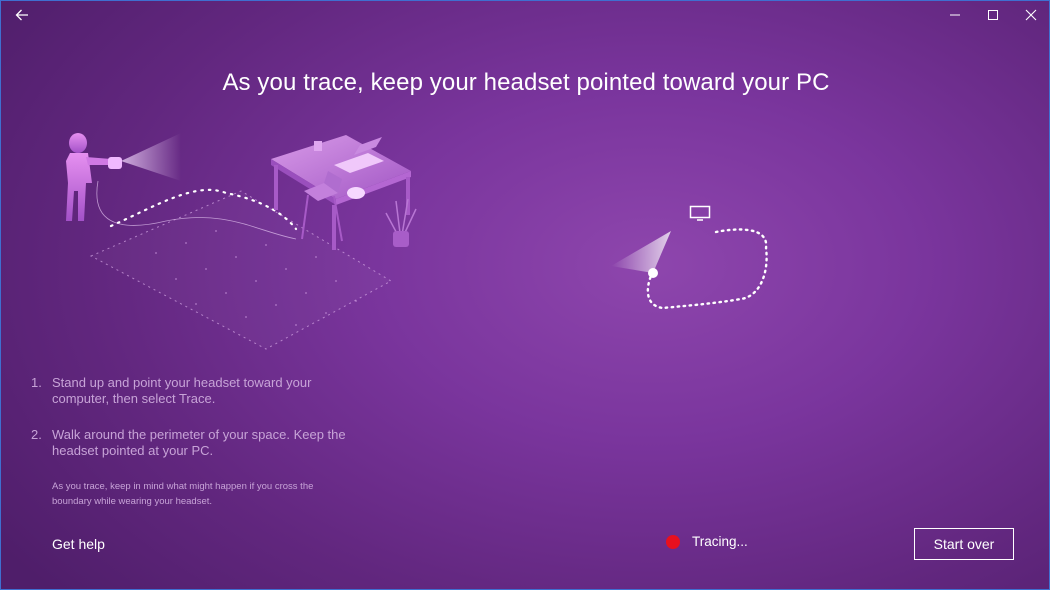 This screenshot has width=1050, height=590. Describe the element at coordinates (689, 257) in the screenshot. I see `trace-visualization` at that location.